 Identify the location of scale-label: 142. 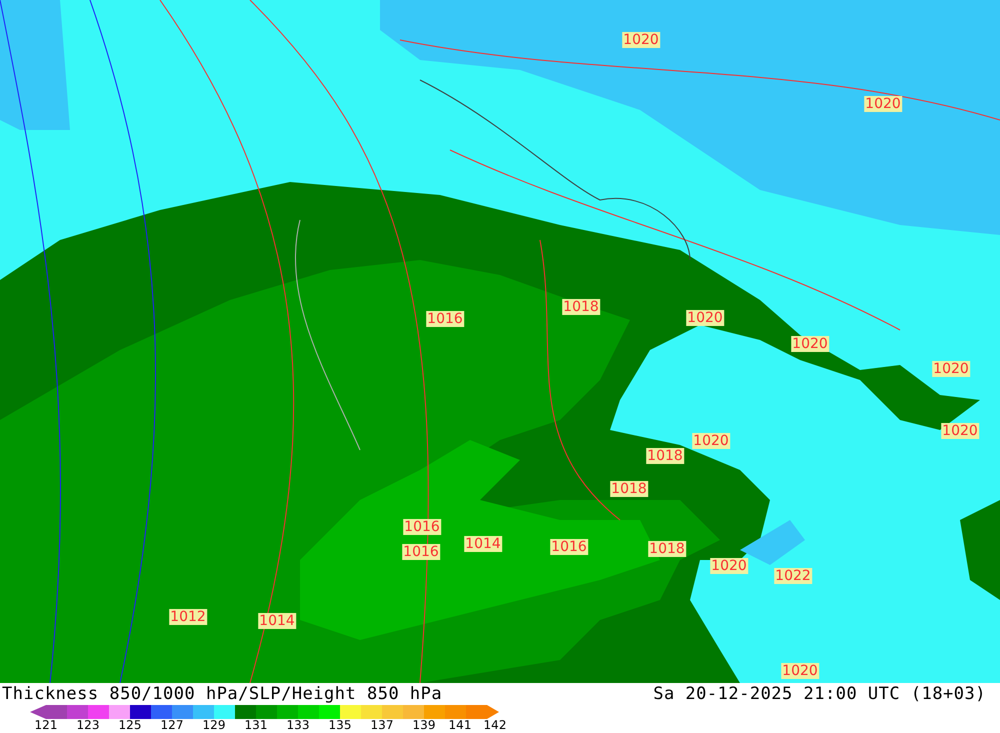
(495, 725).